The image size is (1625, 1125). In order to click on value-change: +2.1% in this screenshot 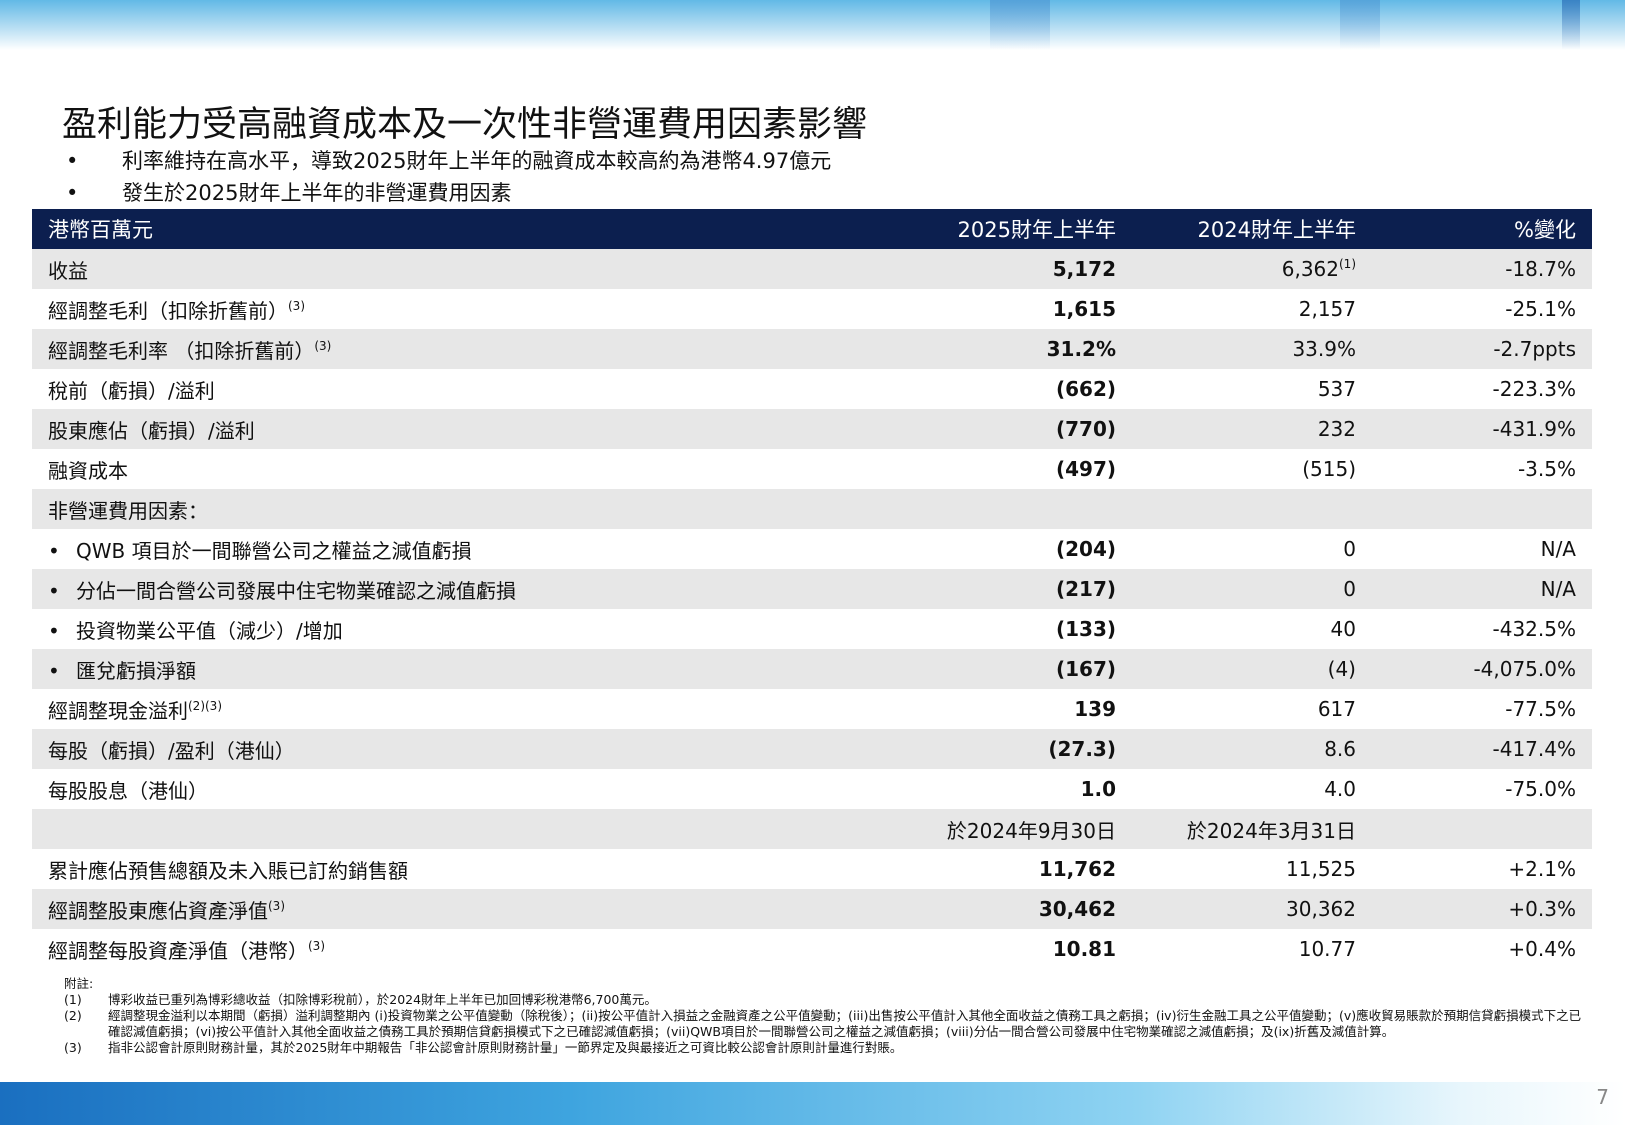, I will do `click(1542, 869)`.